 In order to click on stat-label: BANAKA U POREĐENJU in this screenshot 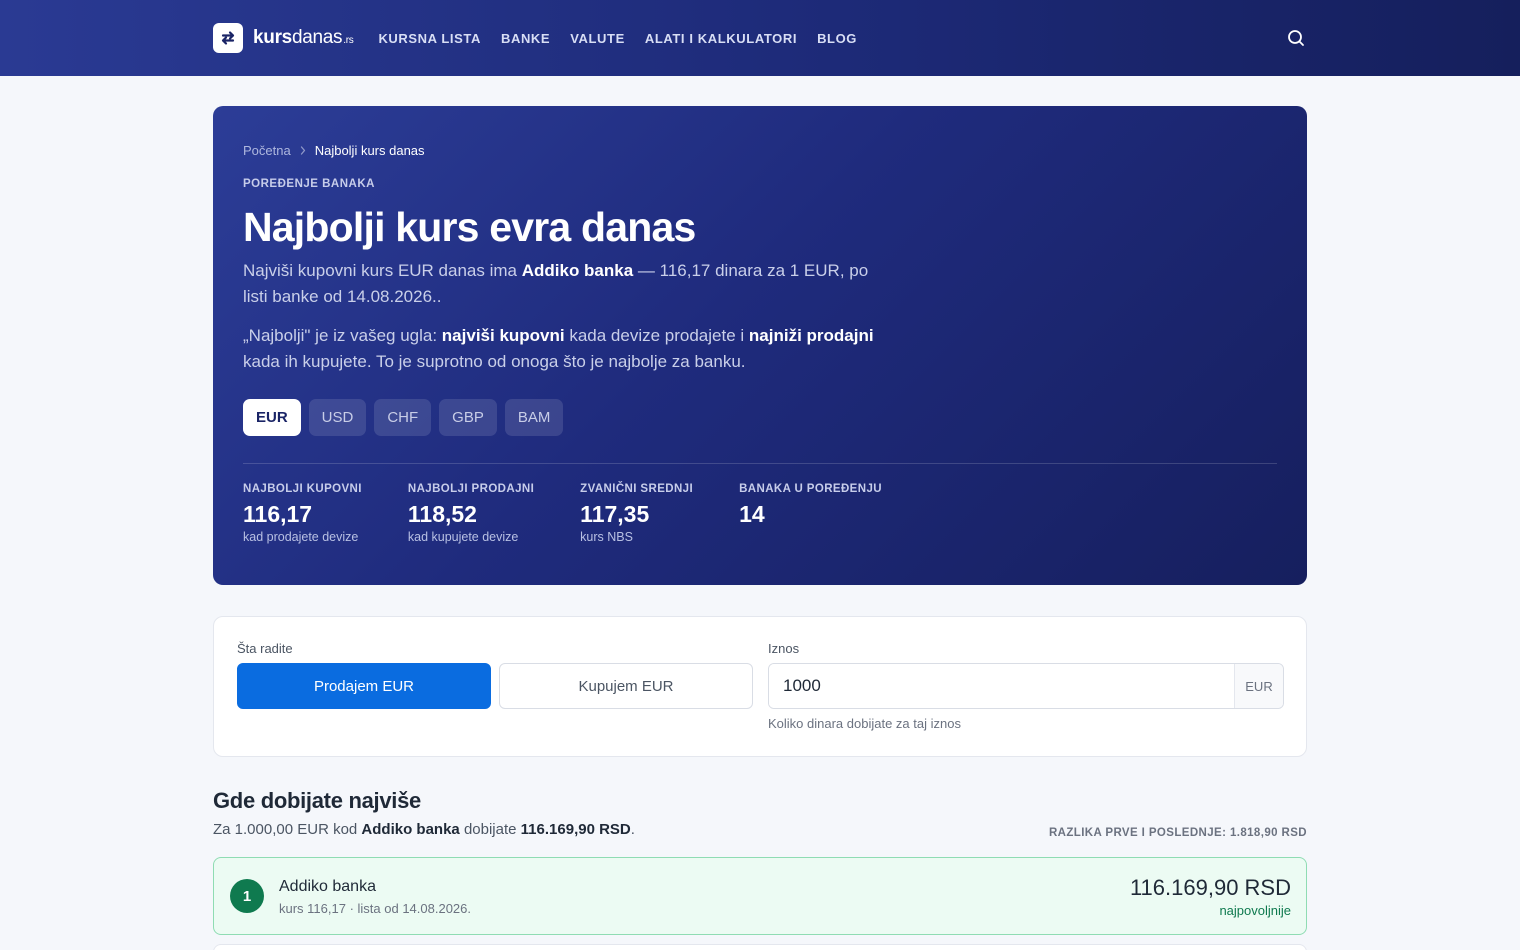, I will do `click(810, 489)`.